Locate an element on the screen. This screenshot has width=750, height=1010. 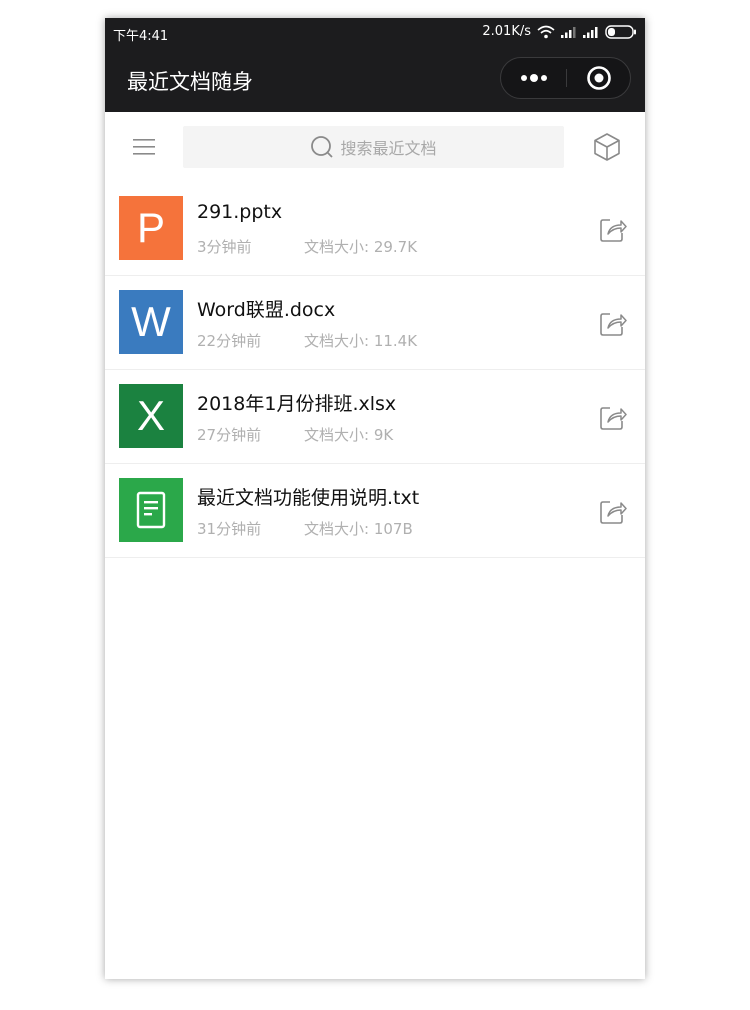
more-icon is located at coordinates (533, 78).